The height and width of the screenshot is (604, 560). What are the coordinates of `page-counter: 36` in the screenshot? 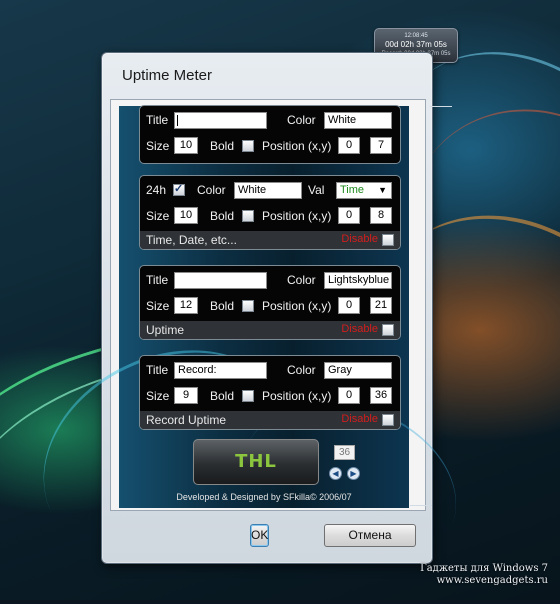 It's located at (344, 452).